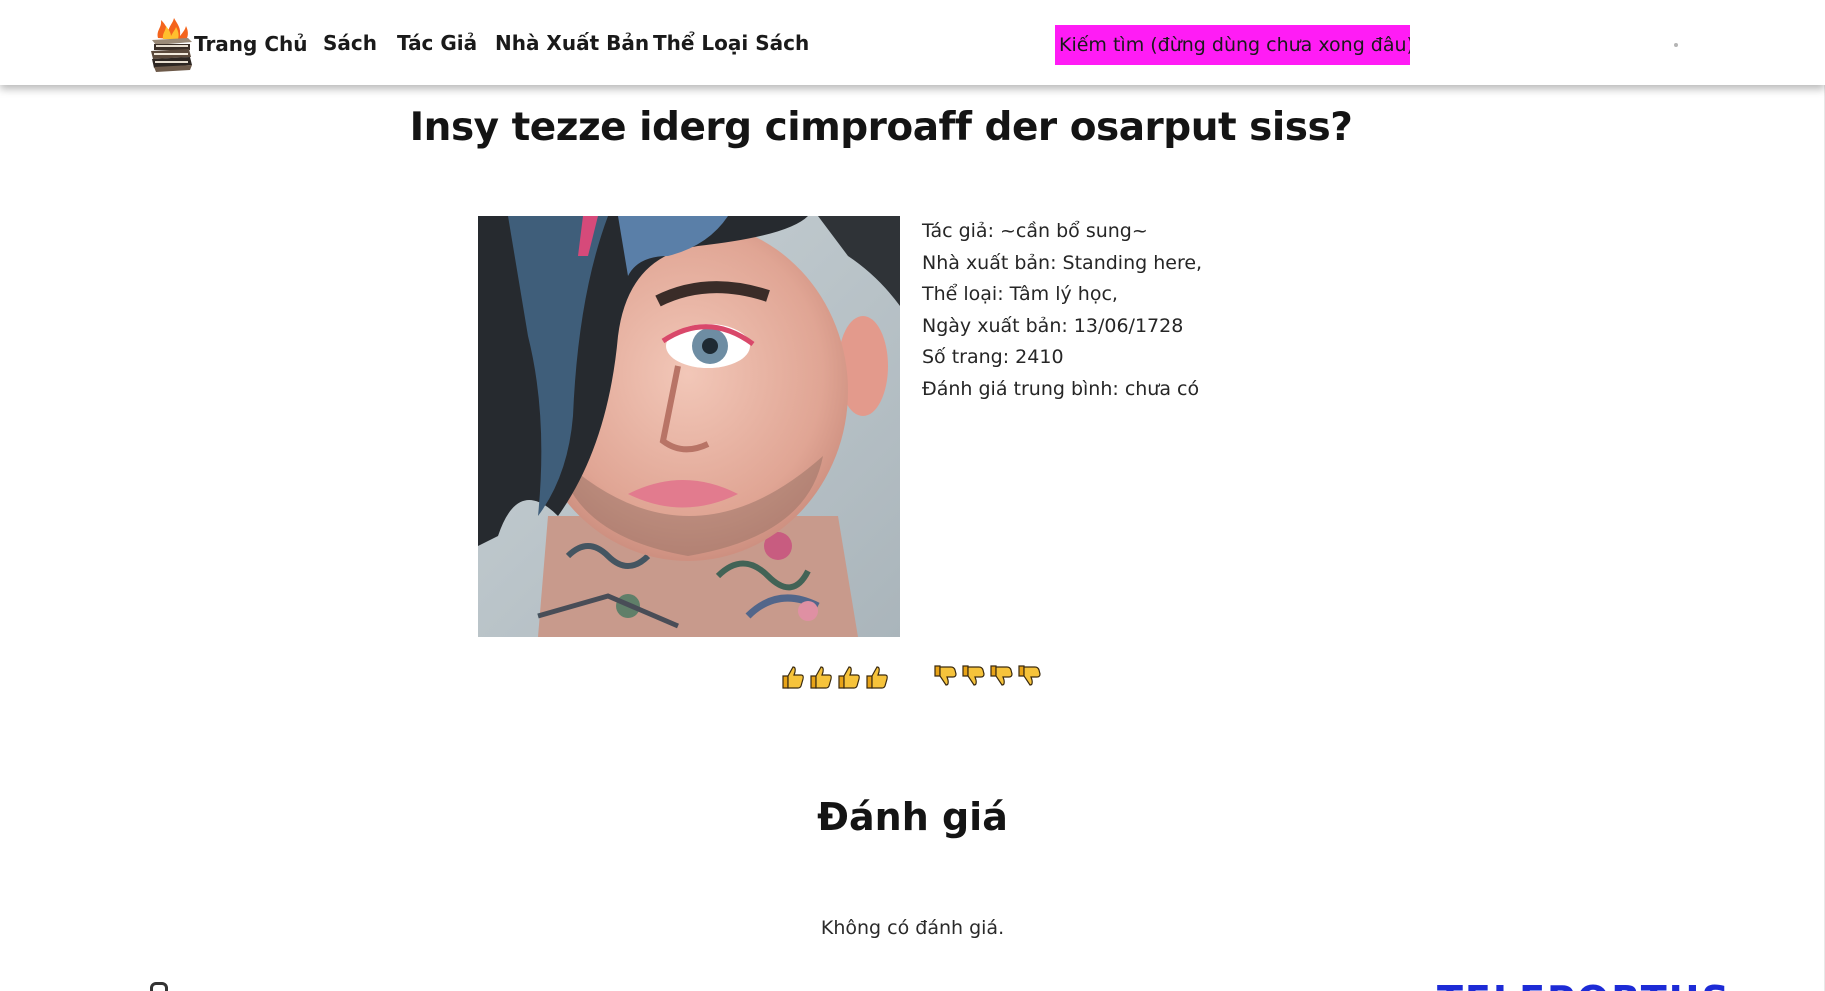 Image resolution: width=1825 pixels, height=991 pixels. I want to click on info-page-count: Số trang: 2410, so click(993, 357).